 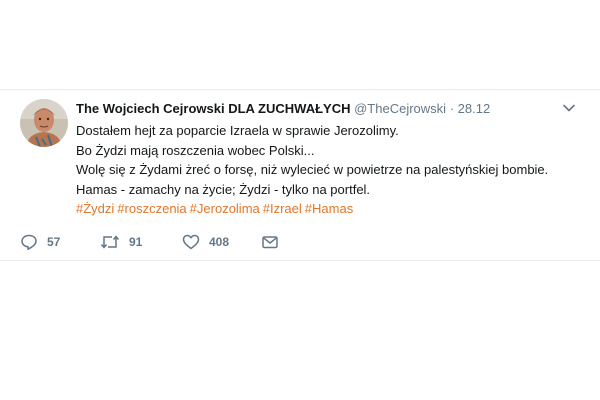 I want to click on hashtag-link: #roszczenia, so click(x=151, y=208).